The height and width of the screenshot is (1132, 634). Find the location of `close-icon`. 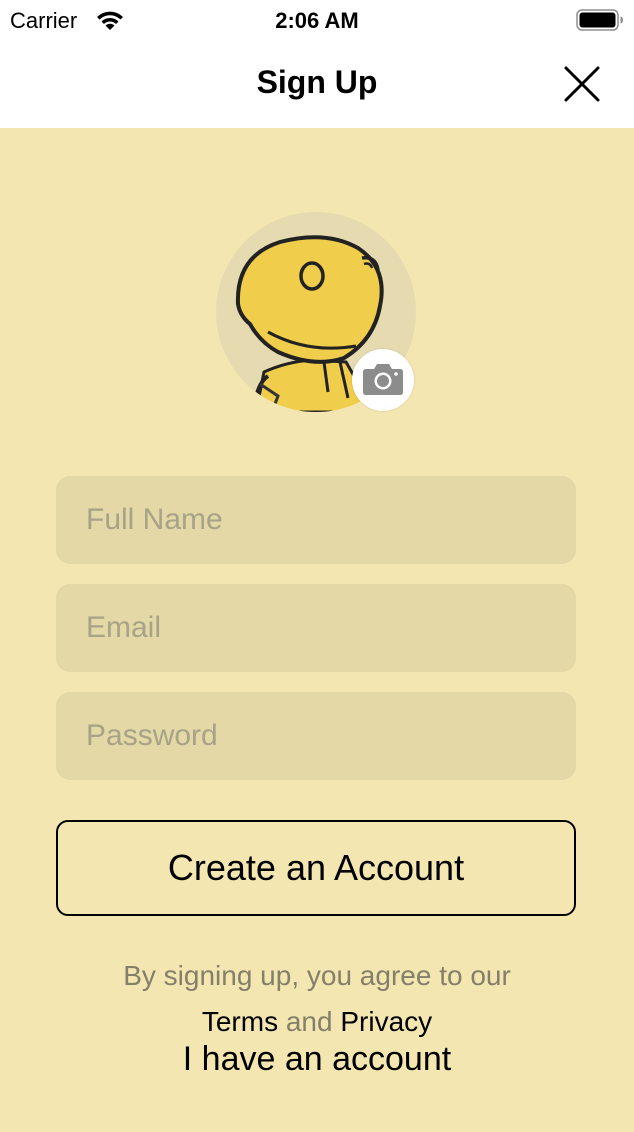

close-icon is located at coordinates (582, 84).